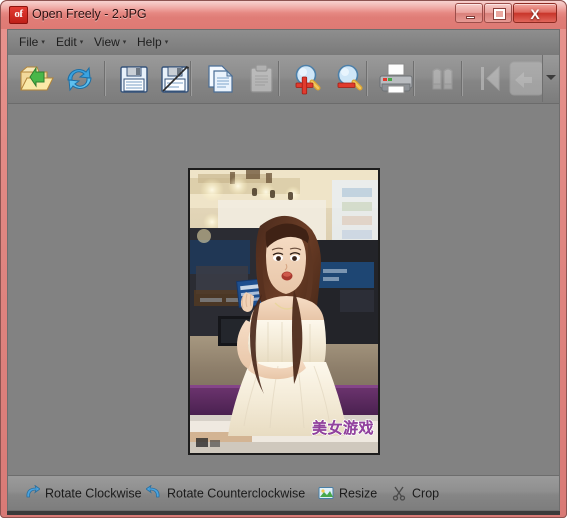  I want to click on open-folder-icon, so click(36, 78).